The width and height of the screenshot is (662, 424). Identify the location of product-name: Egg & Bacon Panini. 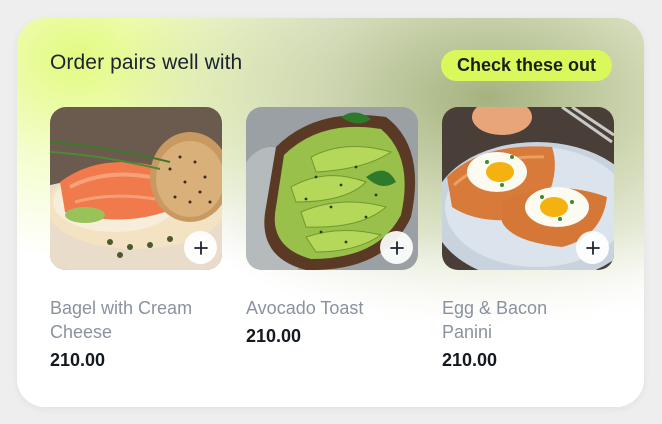
(495, 320).